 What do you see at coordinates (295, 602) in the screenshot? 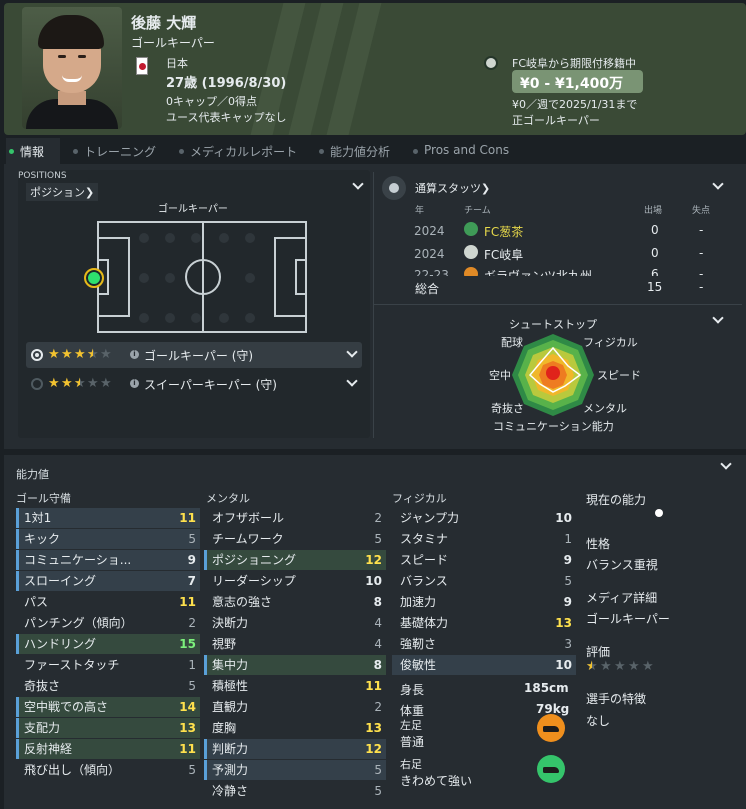
I see `attribute-row: 意志の強さ 8` at bounding box center [295, 602].